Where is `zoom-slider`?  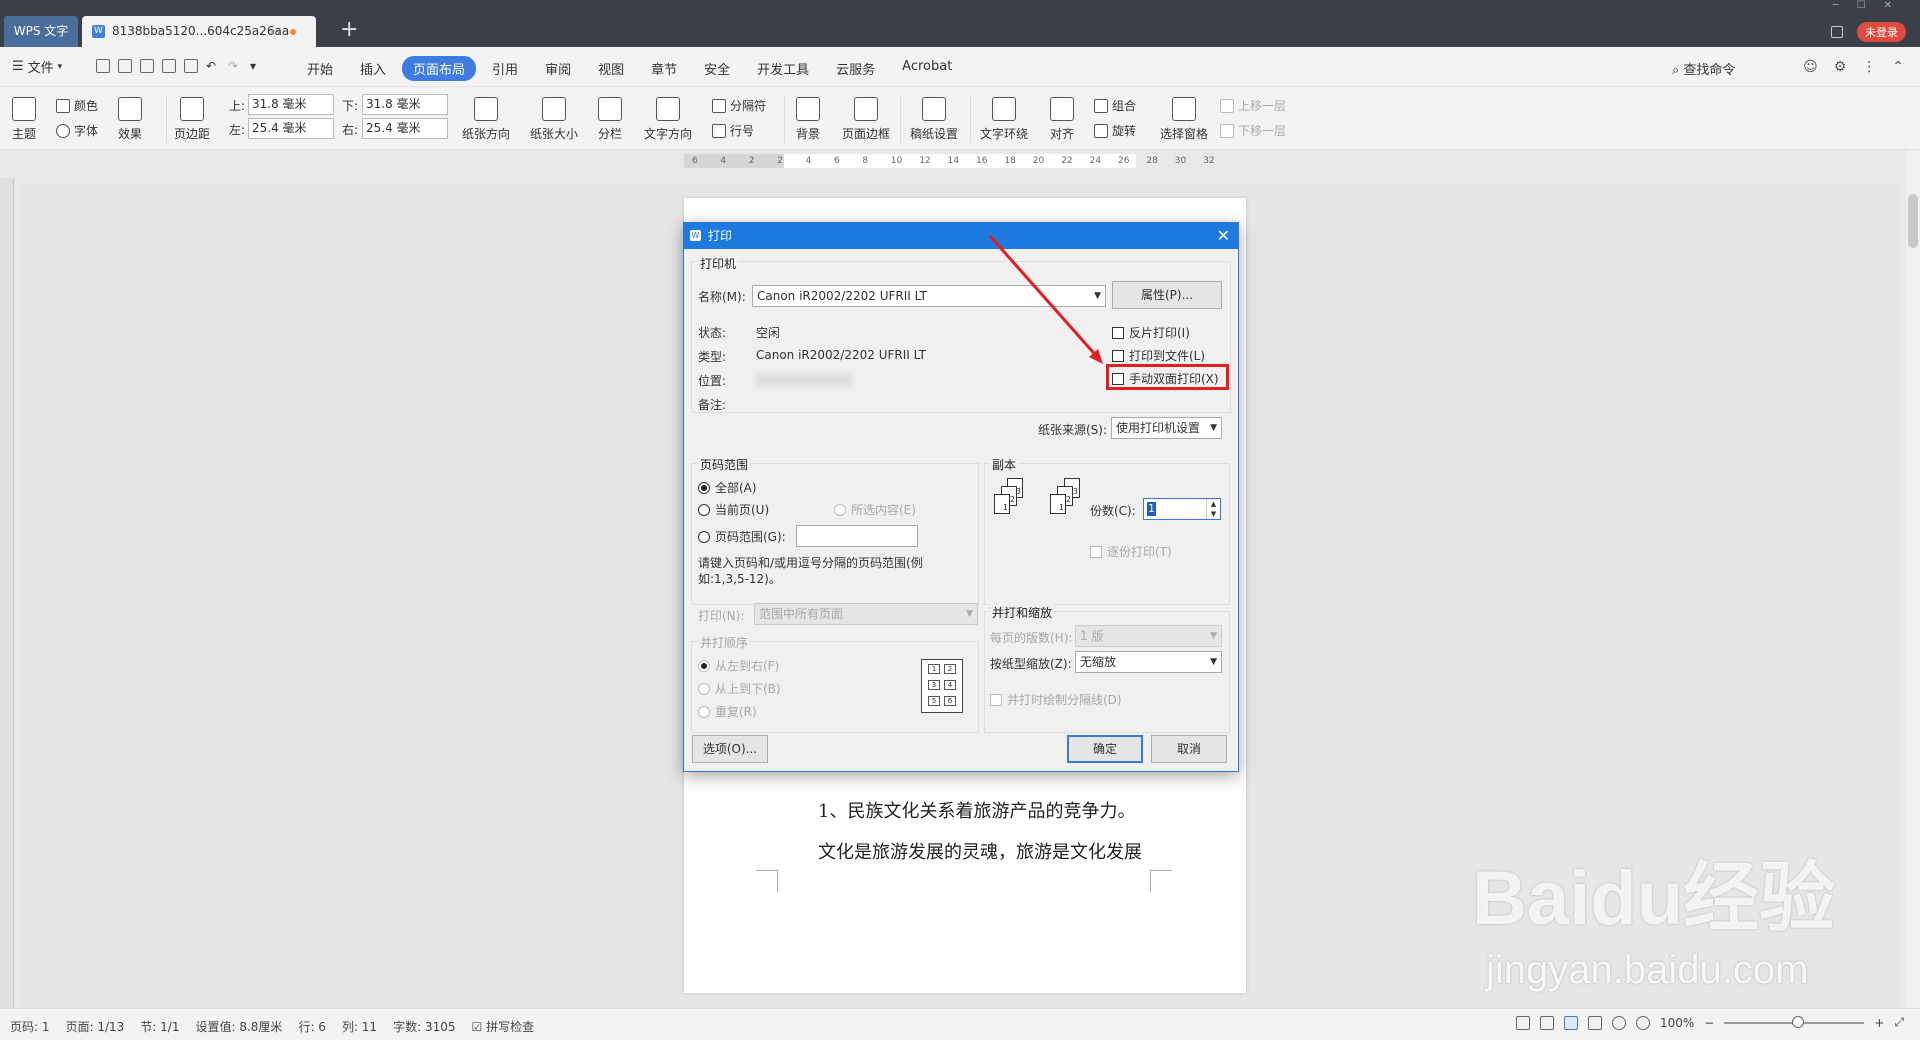
zoom-slider is located at coordinates (1794, 1021).